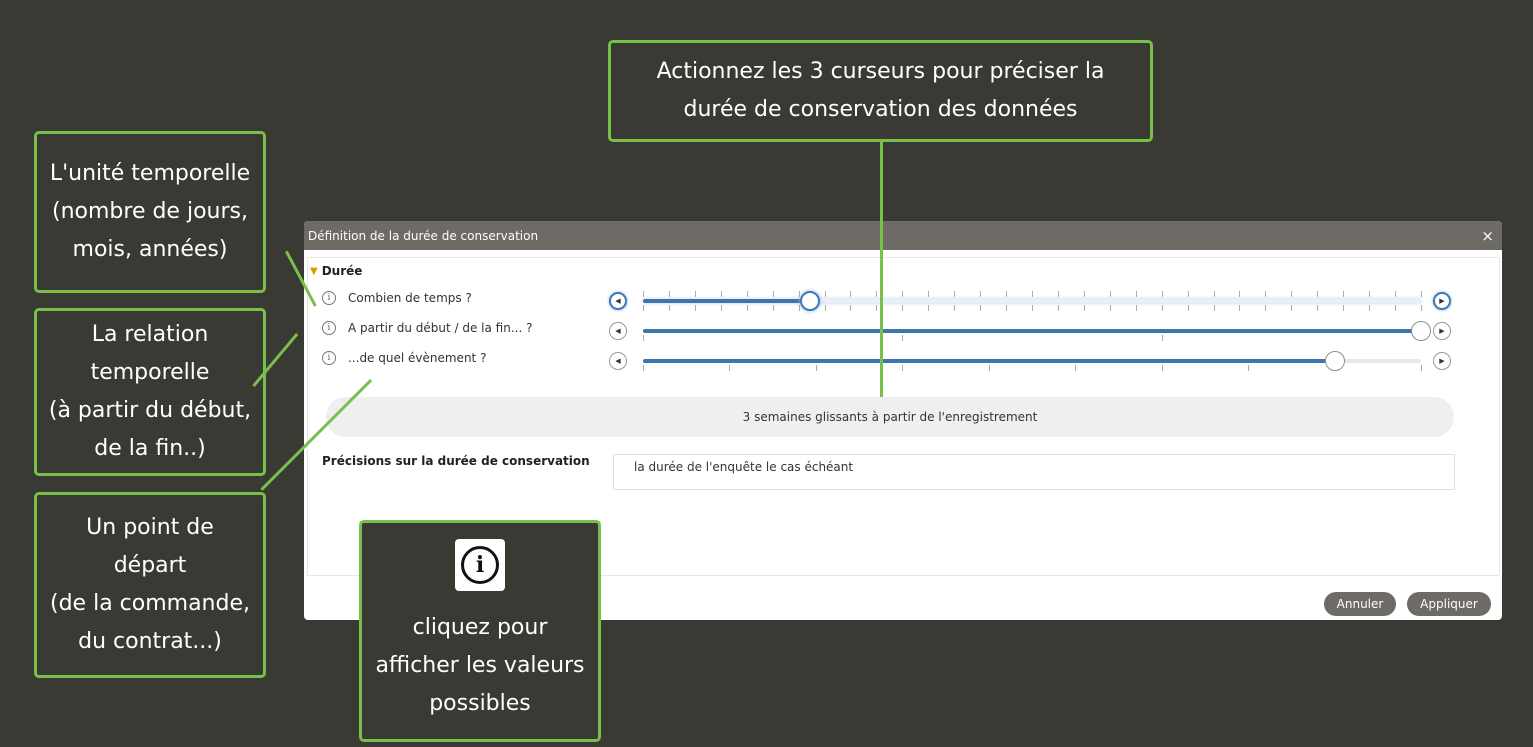 This screenshot has height=747, width=1533. What do you see at coordinates (480, 665) in the screenshot?
I see `callout-info-line-2: afficher les valeurs` at bounding box center [480, 665].